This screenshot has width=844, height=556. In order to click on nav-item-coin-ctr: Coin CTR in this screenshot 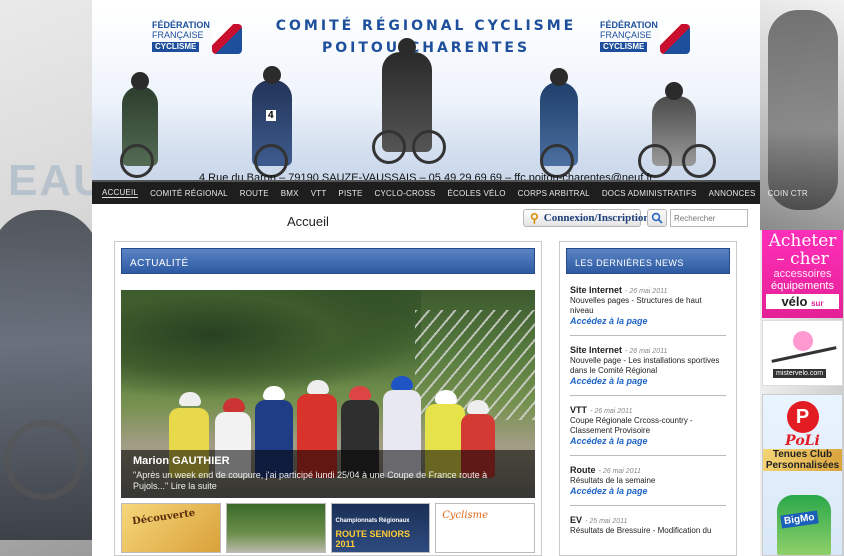, I will do `click(788, 193)`.